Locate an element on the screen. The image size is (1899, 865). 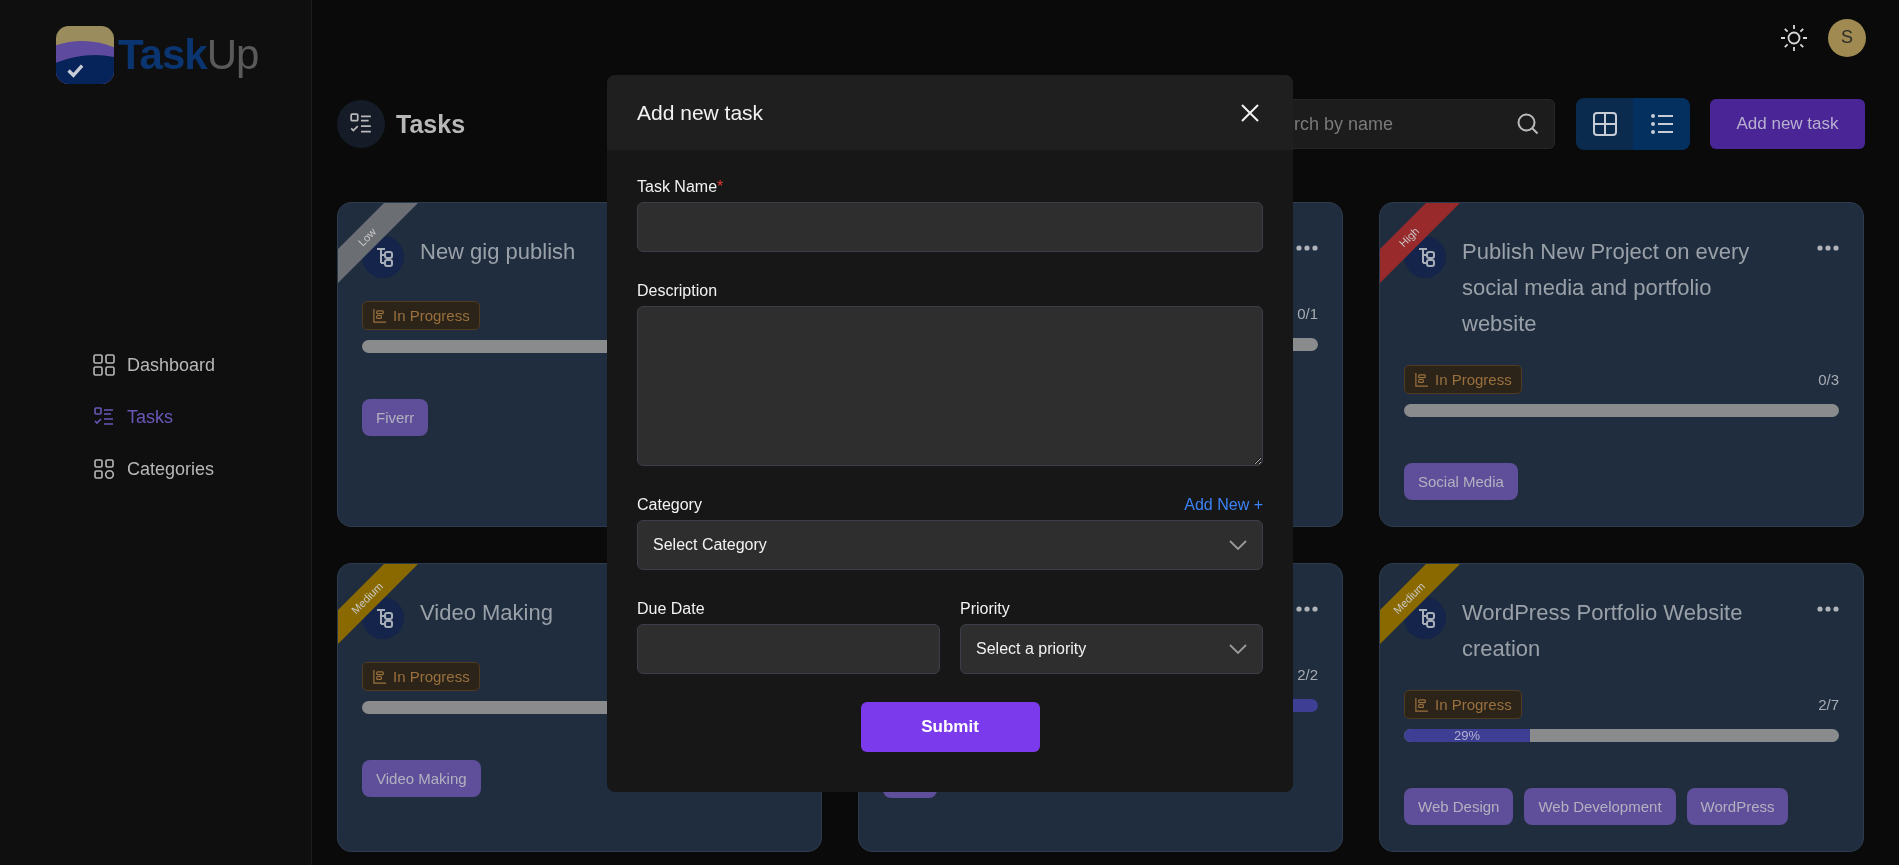
search-icon is located at coordinates (1528, 124).